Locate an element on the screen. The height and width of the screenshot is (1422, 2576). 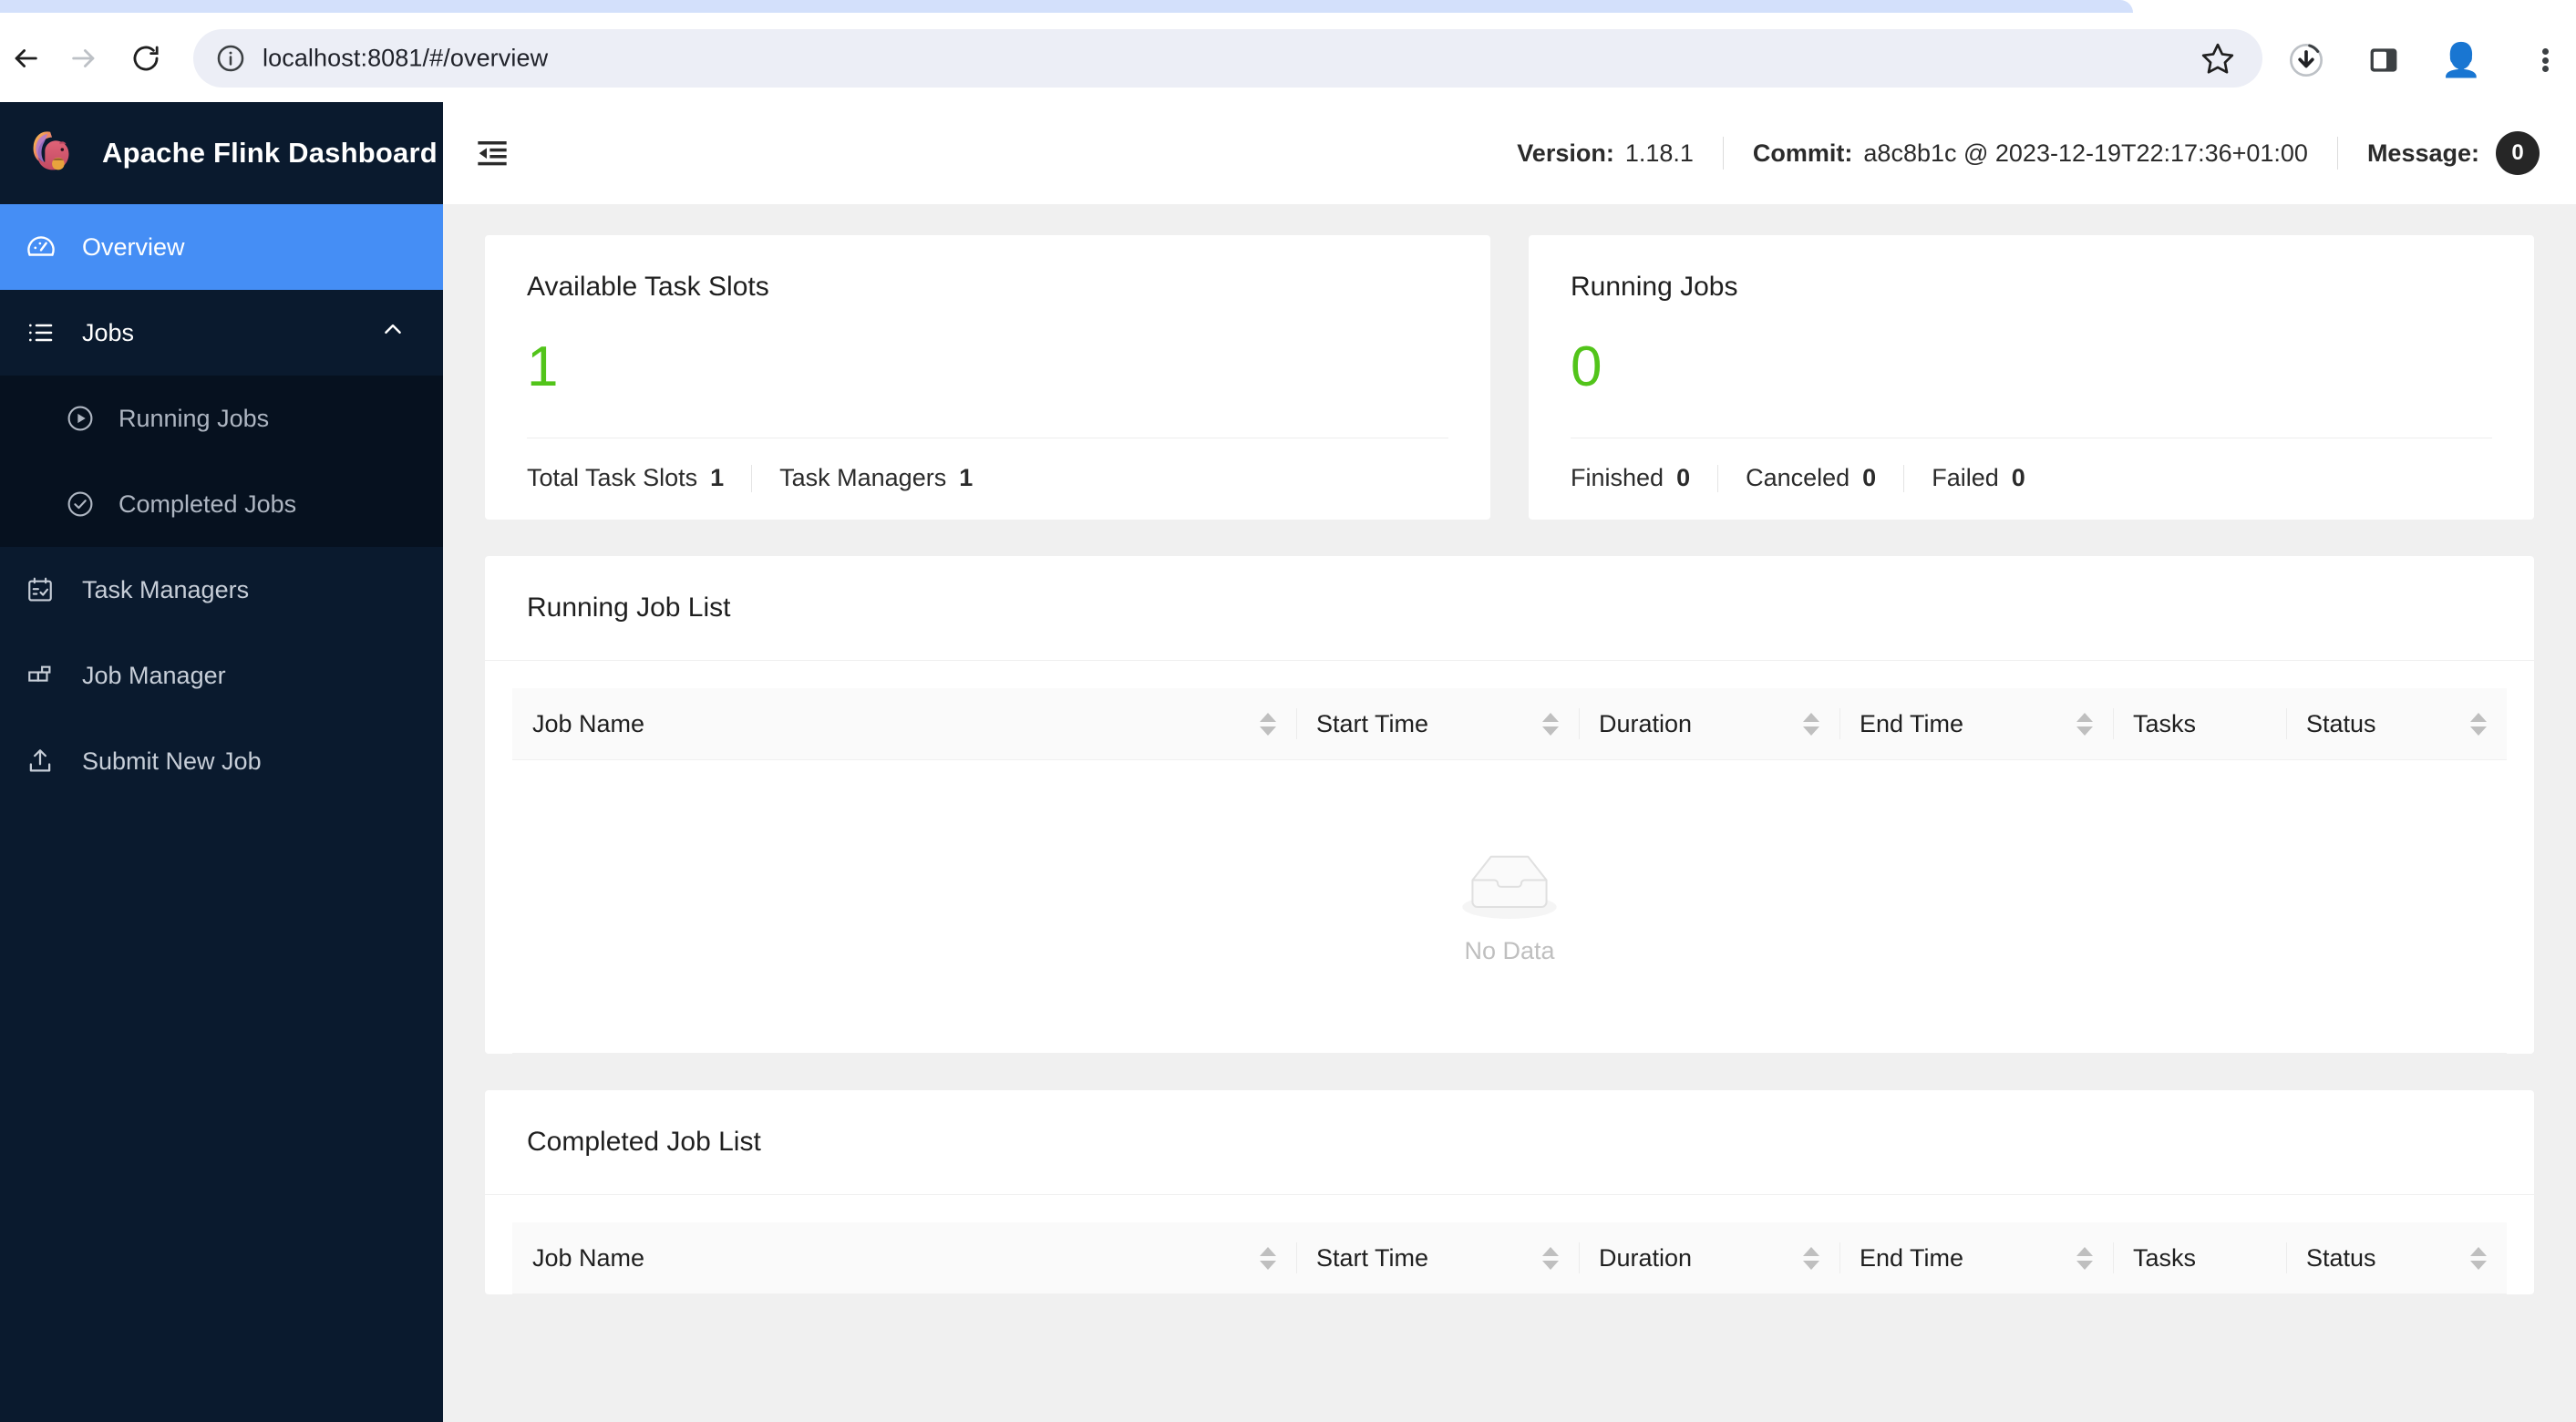
downloads-button is located at coordinates (2306, 60).